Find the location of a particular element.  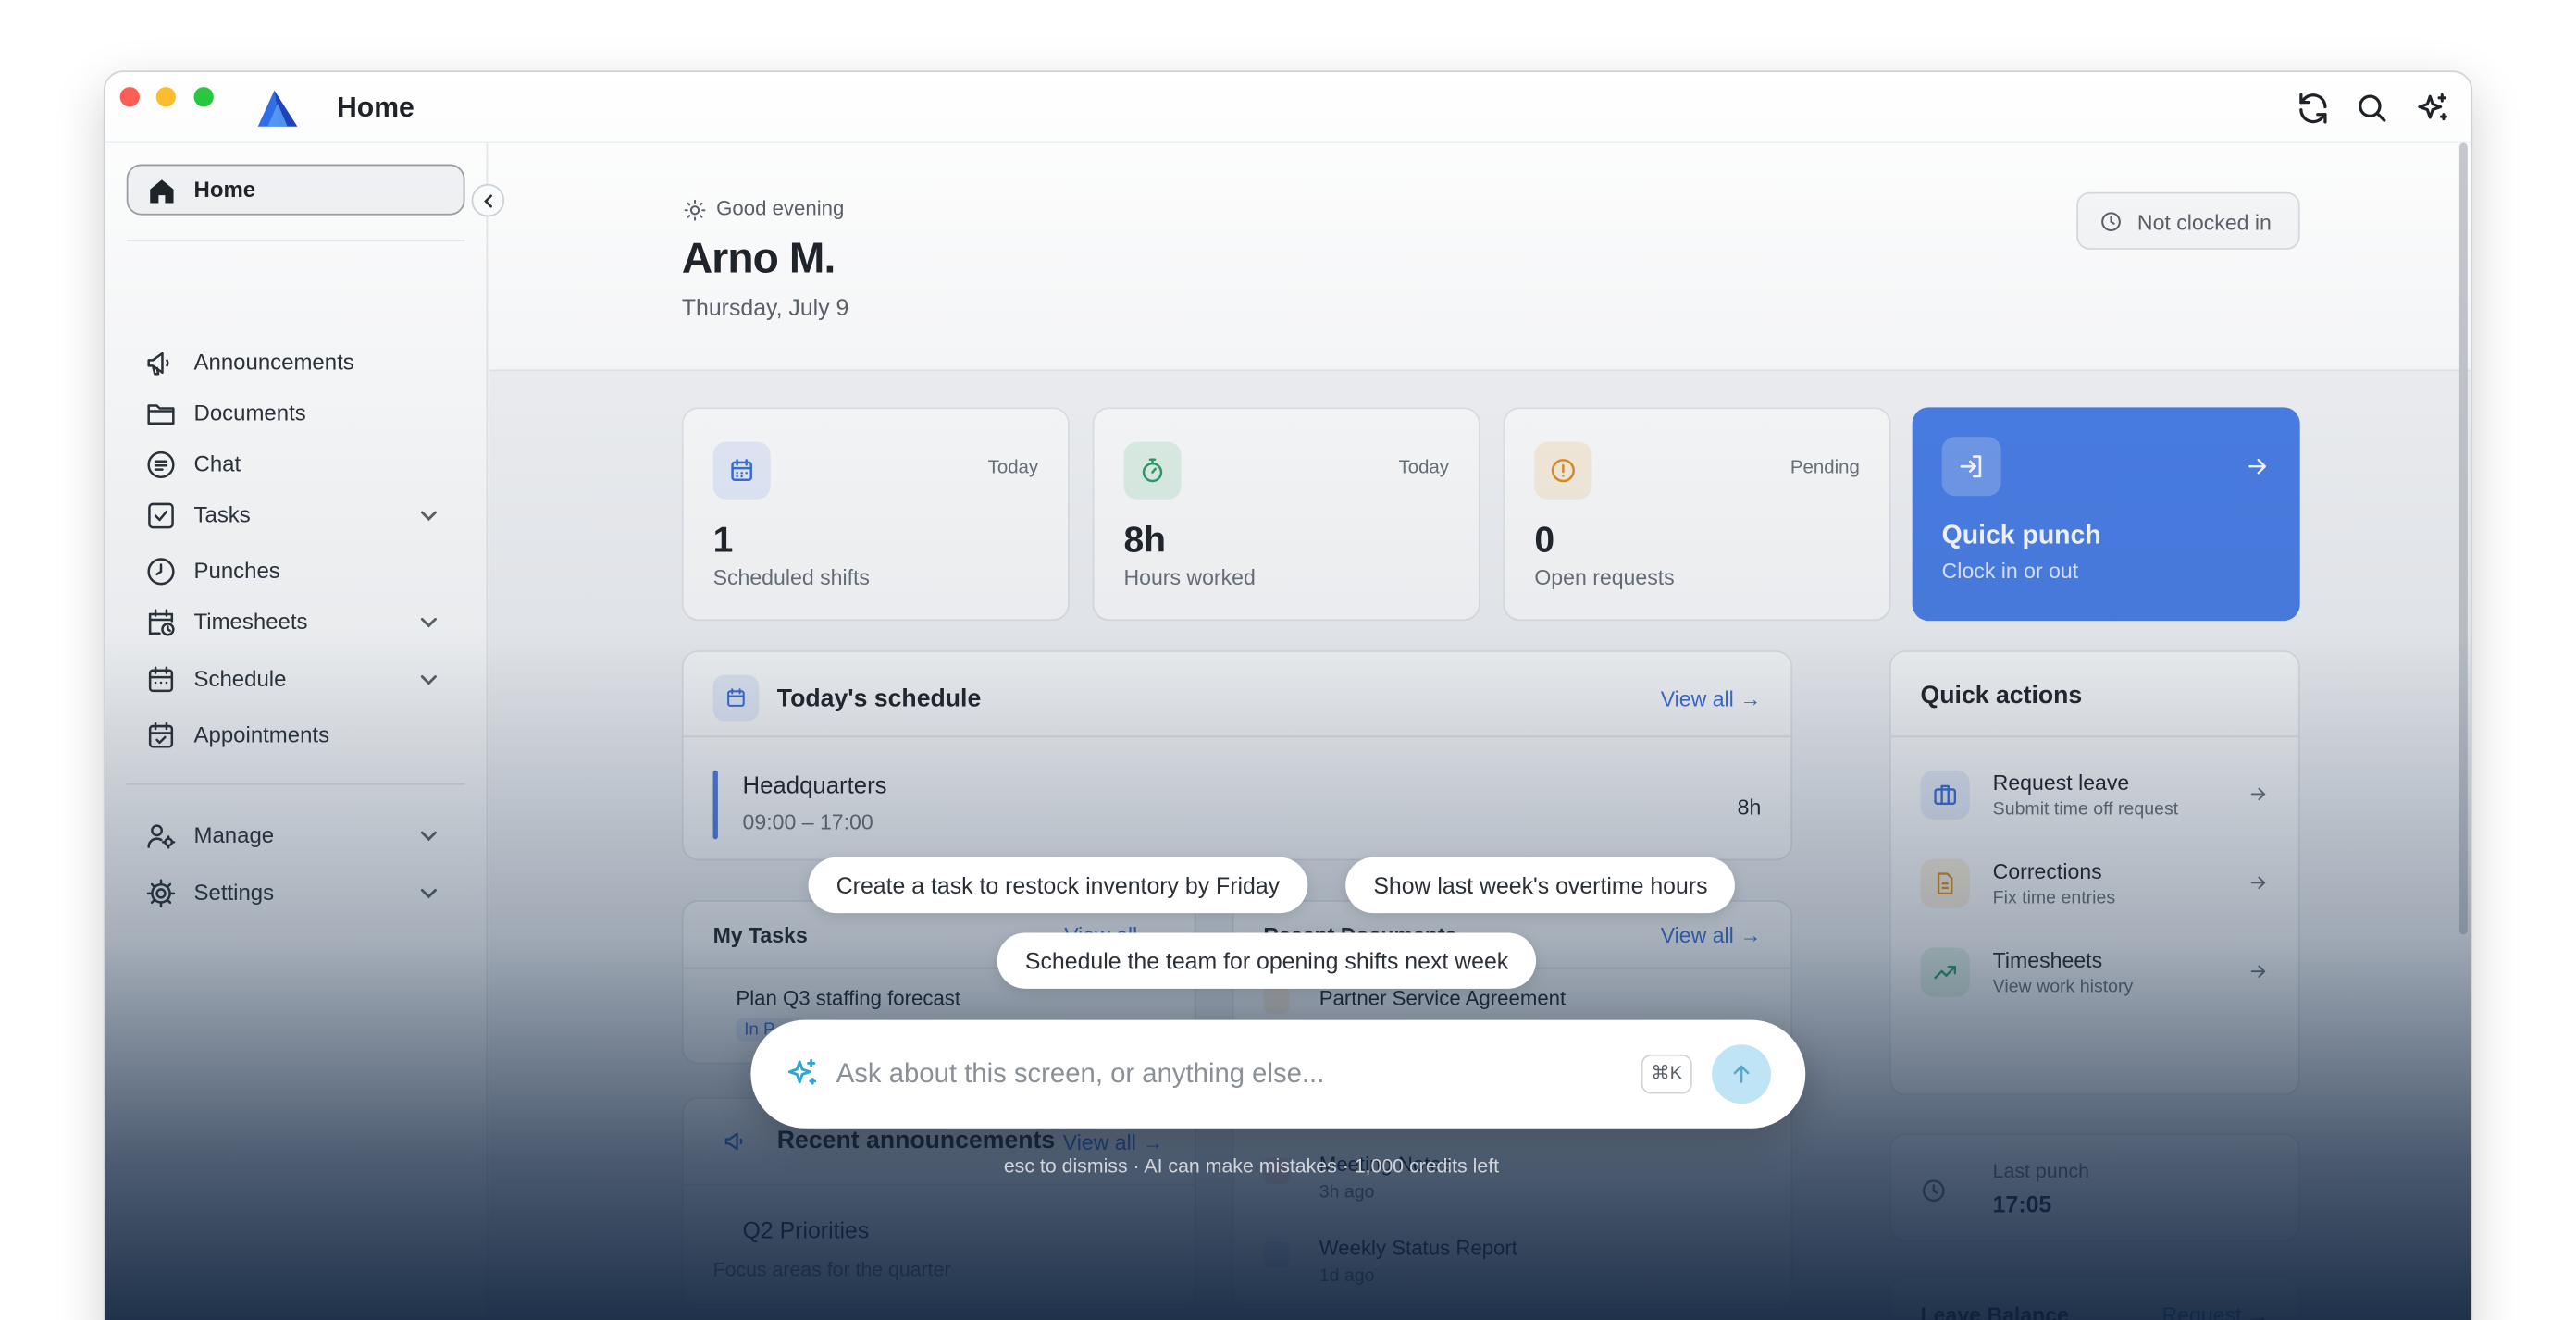

quick-action-request-leave: Request leave Submit time off request is located at coordinates (2094, 795).